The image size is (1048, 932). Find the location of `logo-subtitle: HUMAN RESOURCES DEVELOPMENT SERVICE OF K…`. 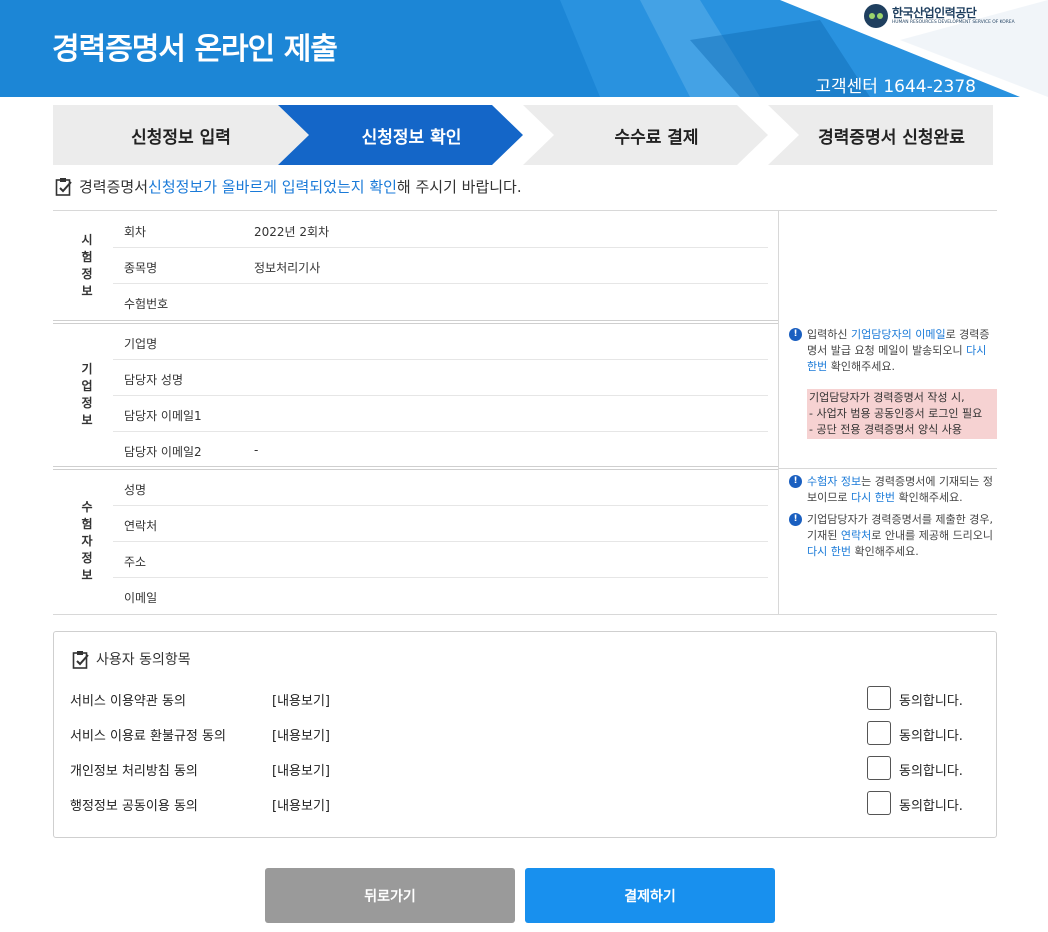

logo-subtitle: HUMAN RESOURCES DEVELOPMENT SERVICE OF K… is located at coordinates (953, 22).